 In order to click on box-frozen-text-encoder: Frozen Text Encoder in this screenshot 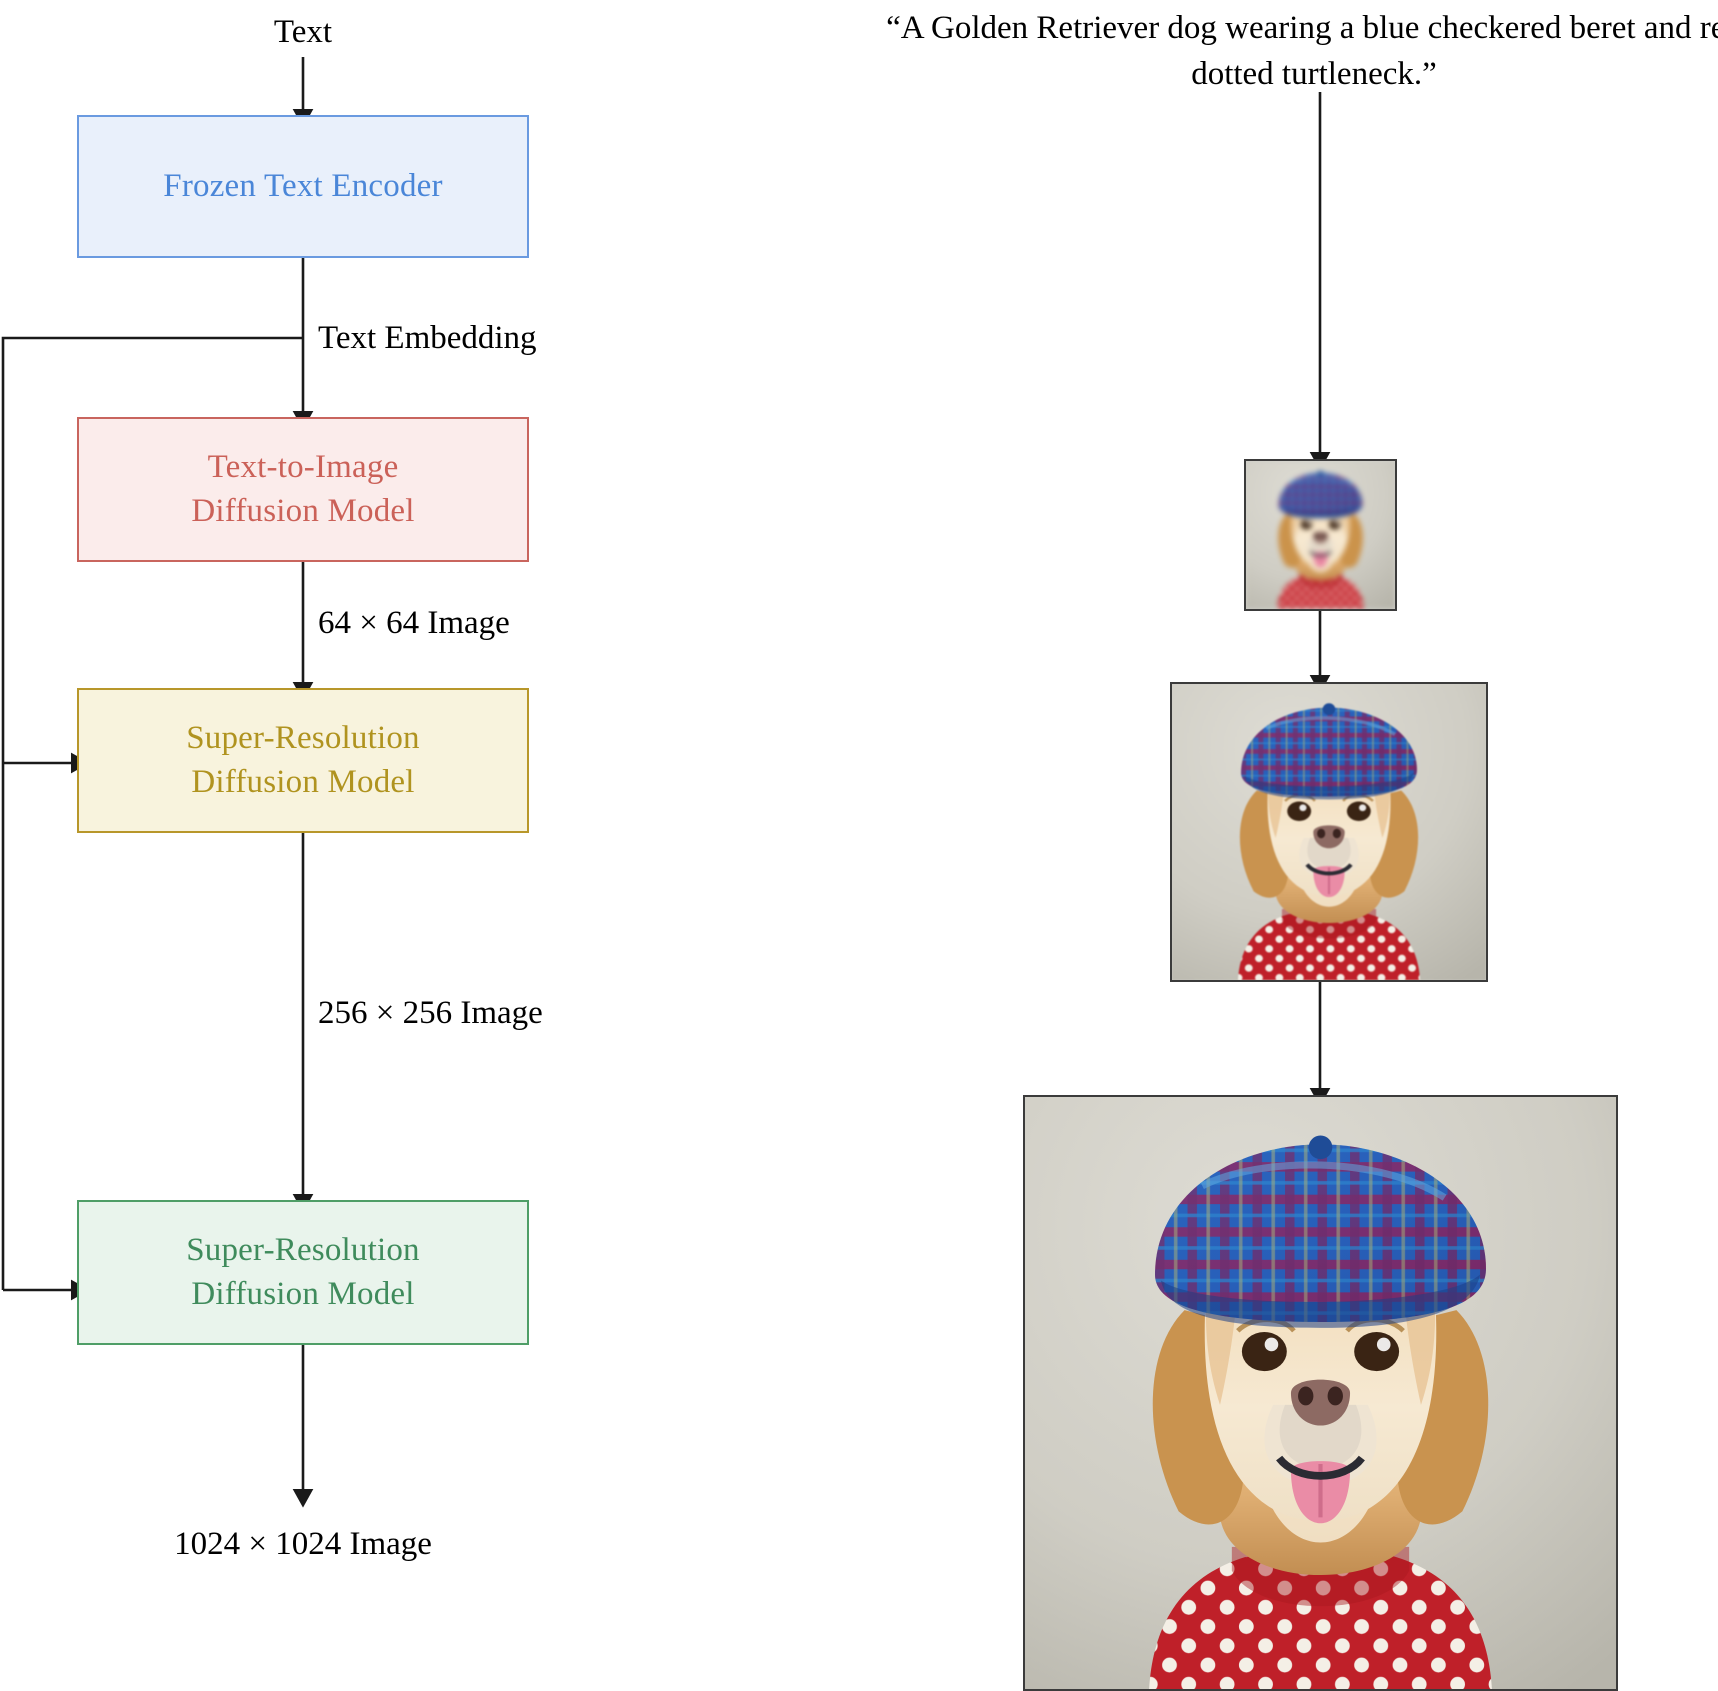, I will do `click(303, 186)`.